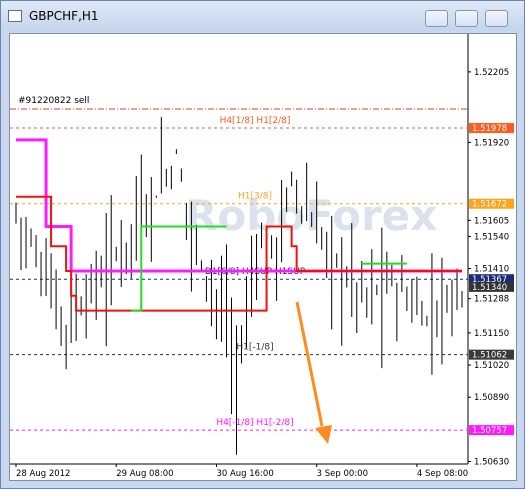 This screenshot has width=525, height=489. I want to click on y-tick-label: 1.51605, so click(491, 221).